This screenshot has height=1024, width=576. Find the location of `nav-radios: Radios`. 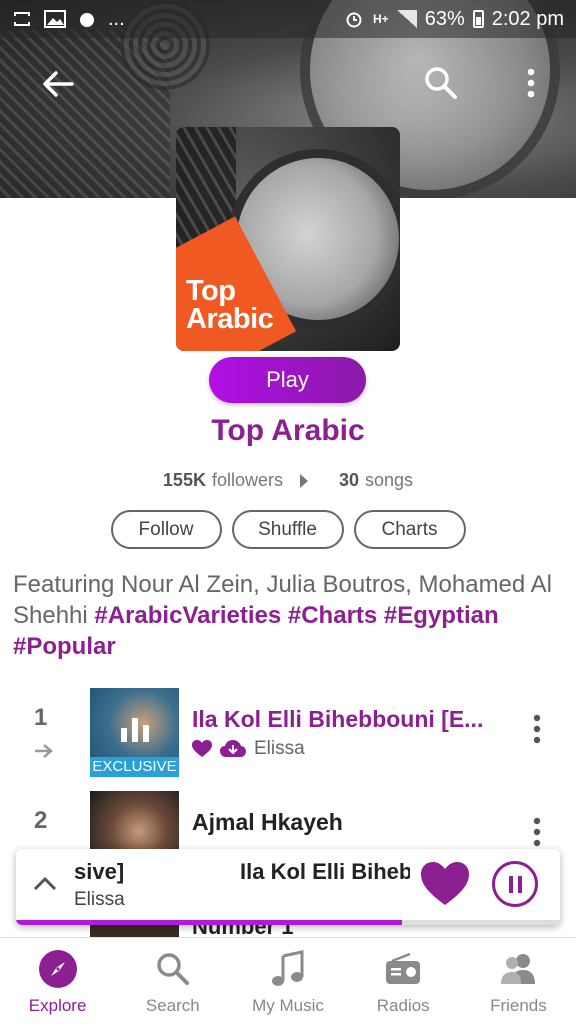

nav-radios: Radios is located at coordinates (403, 981).